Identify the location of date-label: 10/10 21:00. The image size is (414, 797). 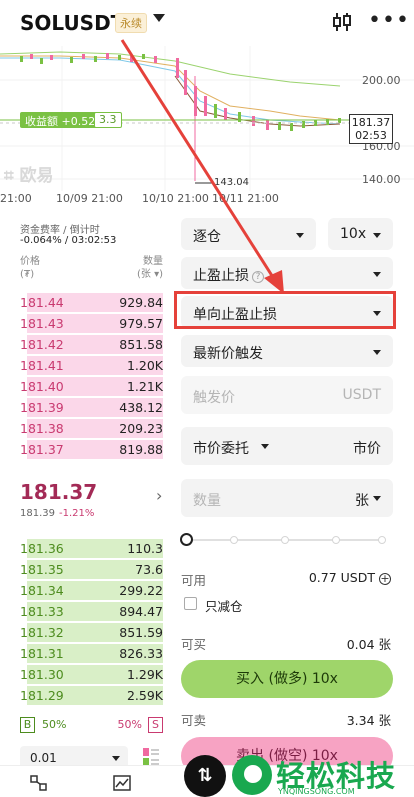
(175, 198).